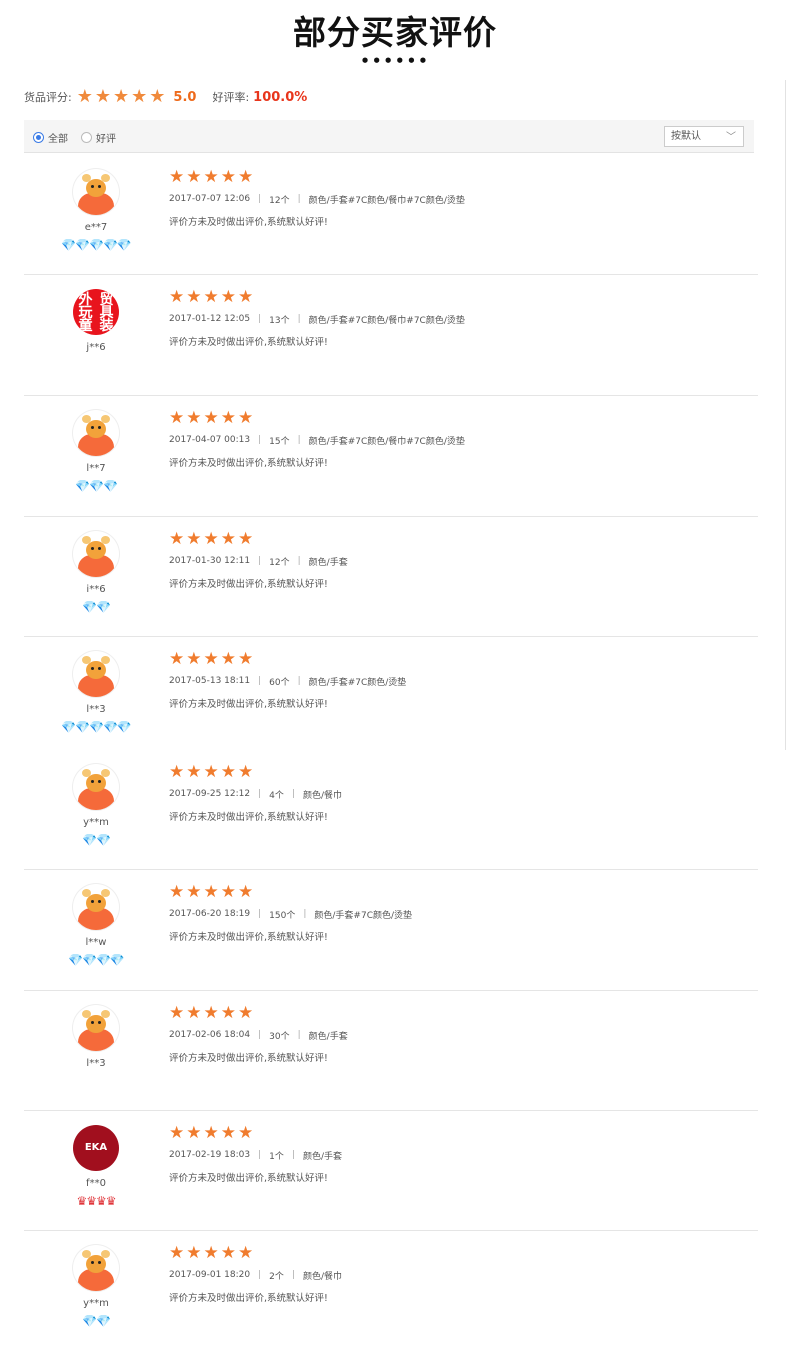 The width and height of the screenshot is (790, 1347). What do you see at coordinates (210, 681) in the screenshot?
I see `review-date: 2017-05-13 18:11` at bounding box center [210, 681].